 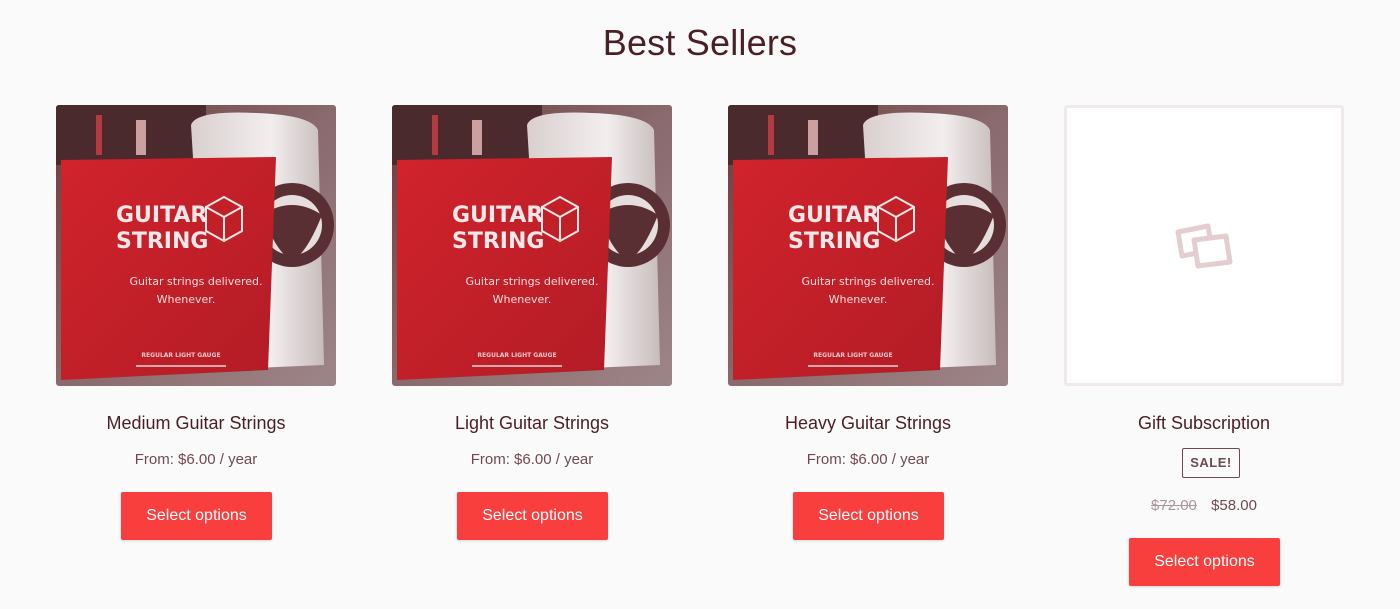 I want to click on product-name: Light Guitar Strings, so click(x=532, y=423).